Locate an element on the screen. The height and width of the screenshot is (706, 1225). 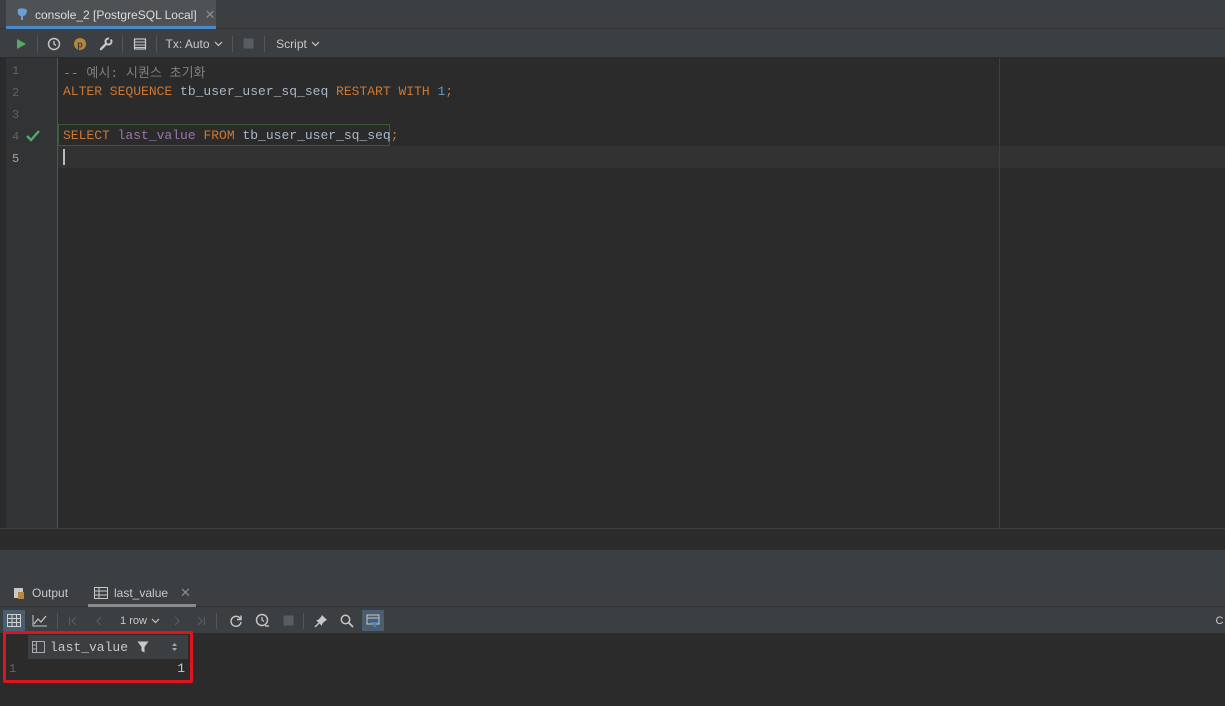
play-icon is located at coordinates (21, 43).